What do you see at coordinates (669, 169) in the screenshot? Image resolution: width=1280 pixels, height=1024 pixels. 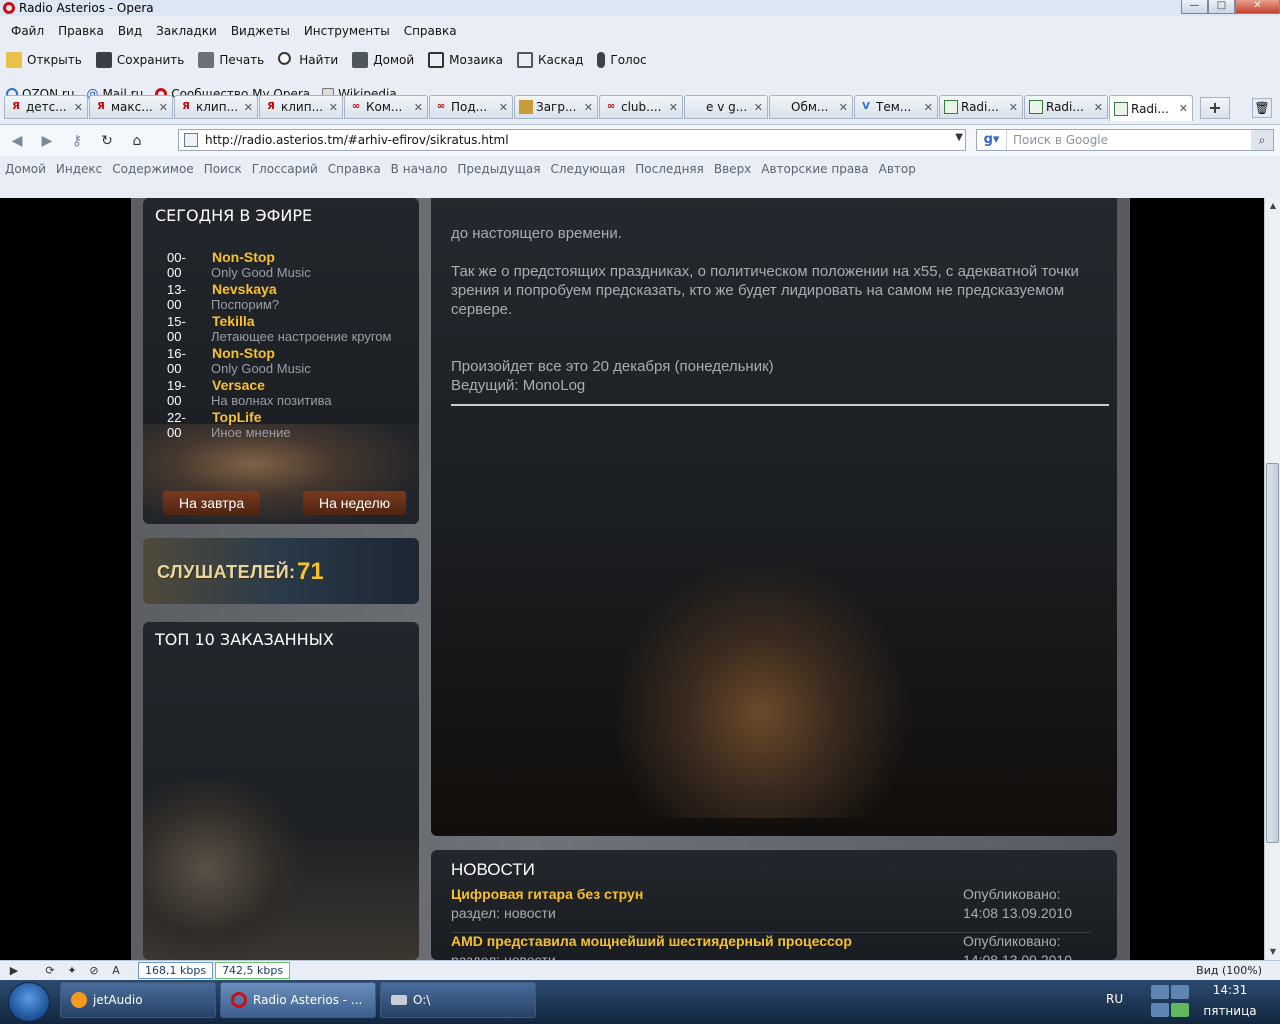 I see `nav-link: Последняя` at bounding box center [669, 169].